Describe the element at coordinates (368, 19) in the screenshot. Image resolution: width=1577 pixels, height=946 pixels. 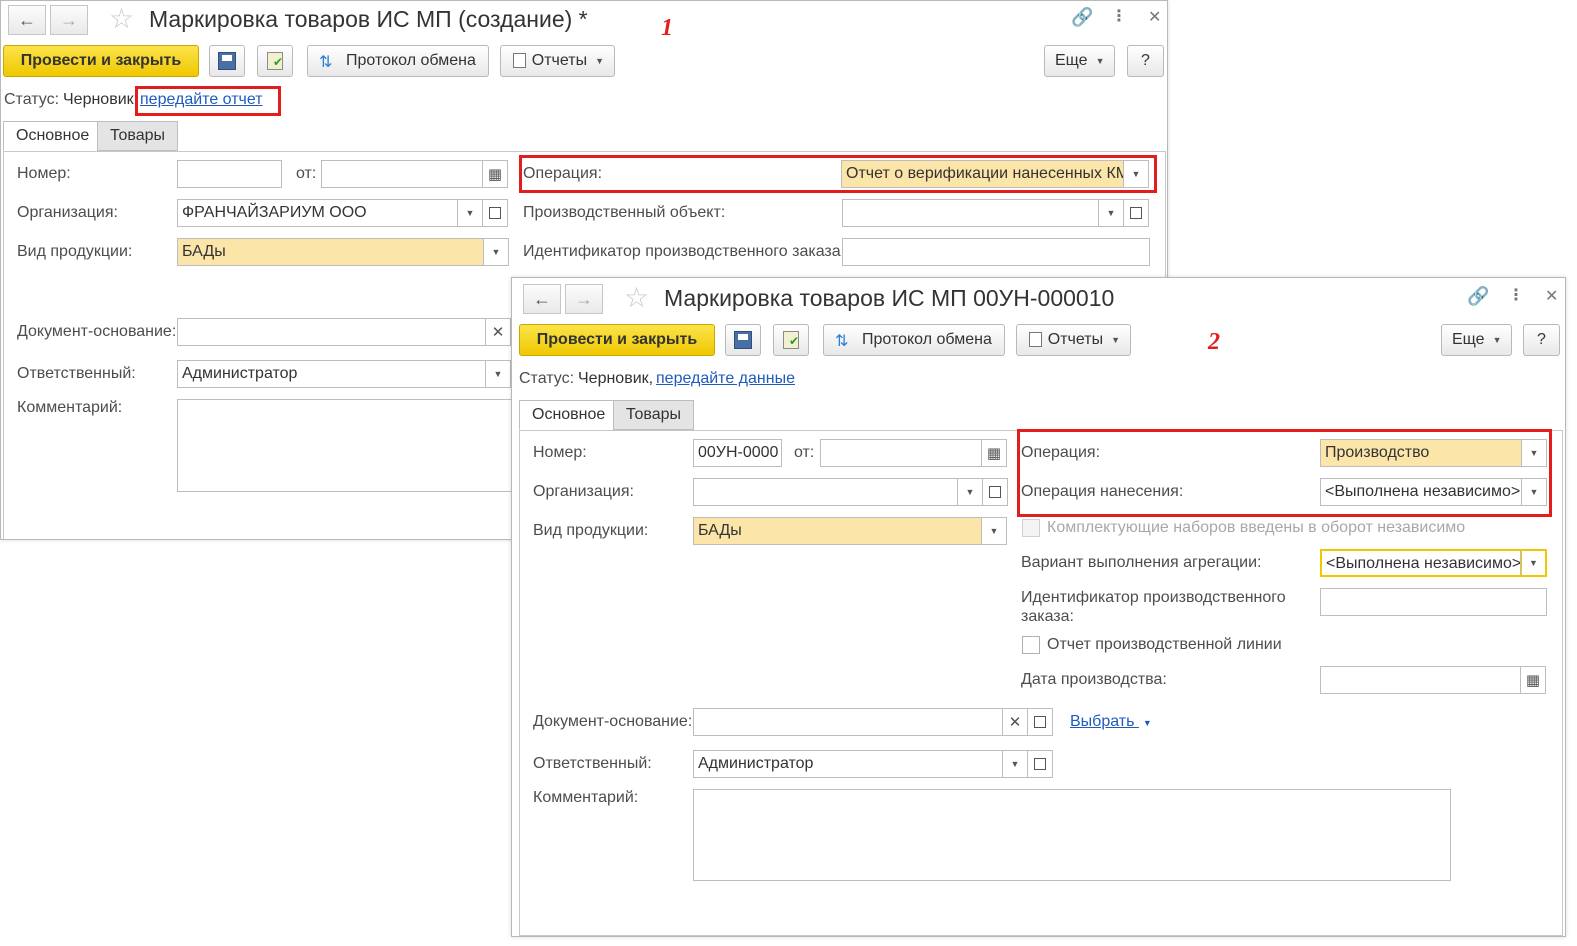
I see `window-title: Маркировка товаров ИС МП (создание) *` at that location.